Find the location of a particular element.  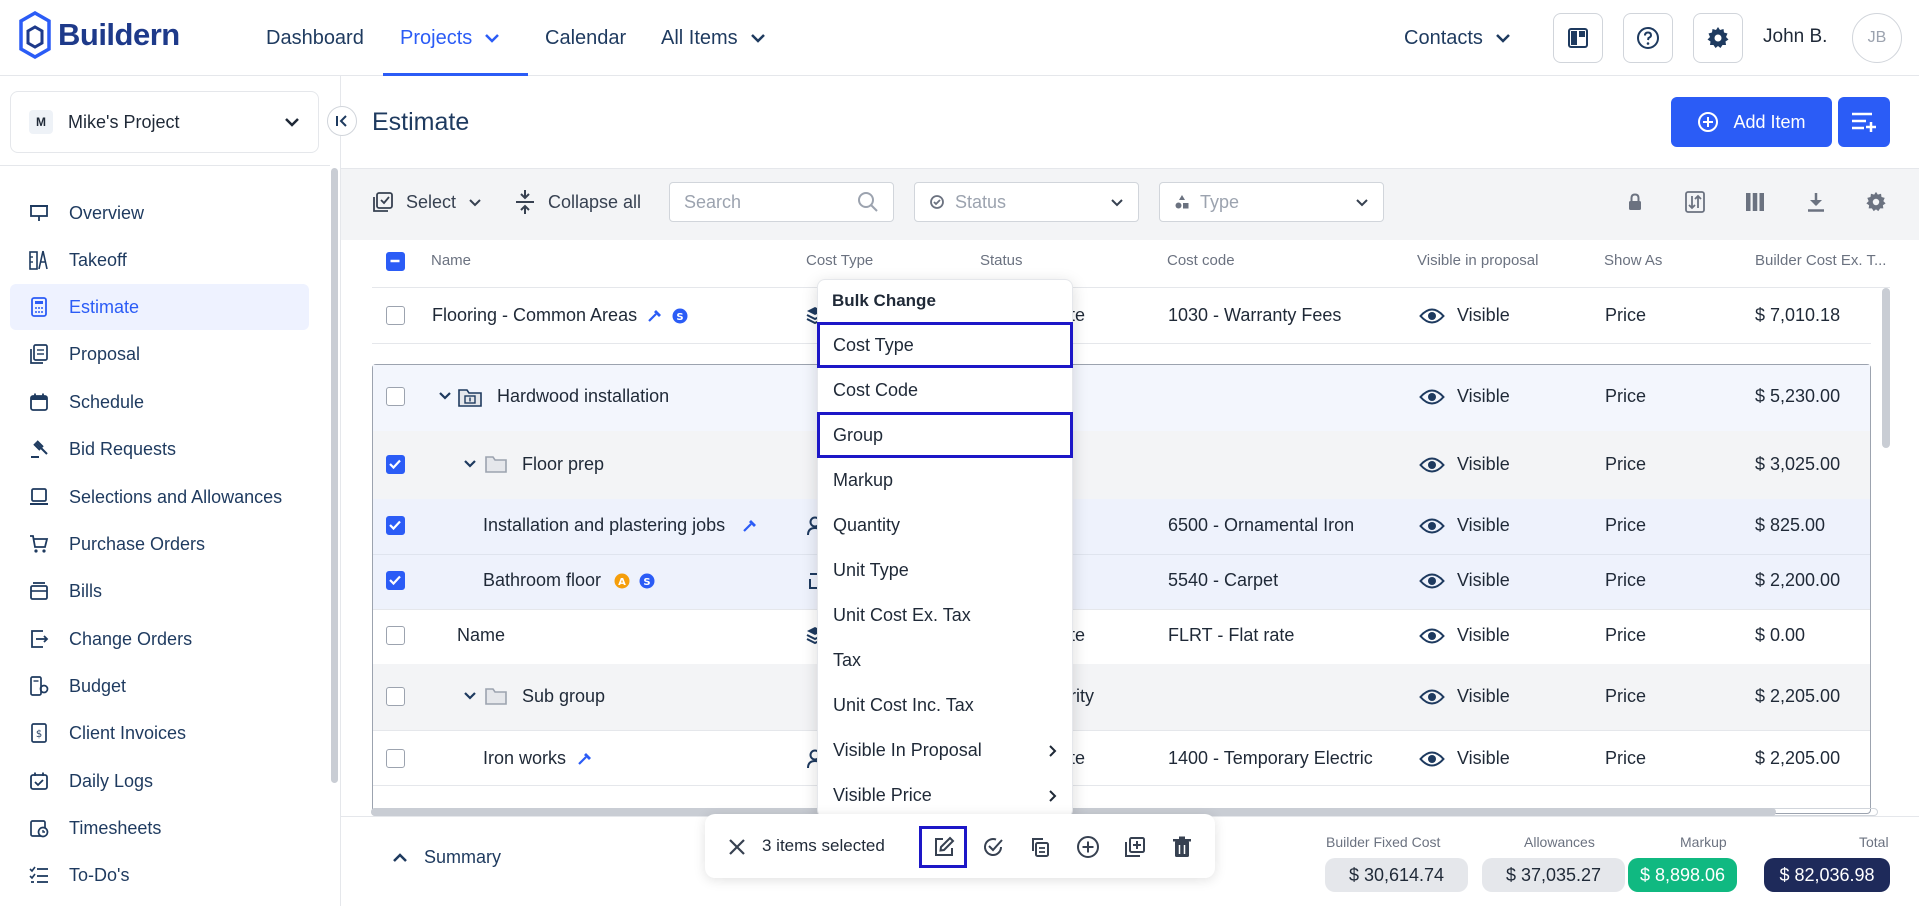

row-name: Flooring - Common Areas is located at coordinates (534, 315).